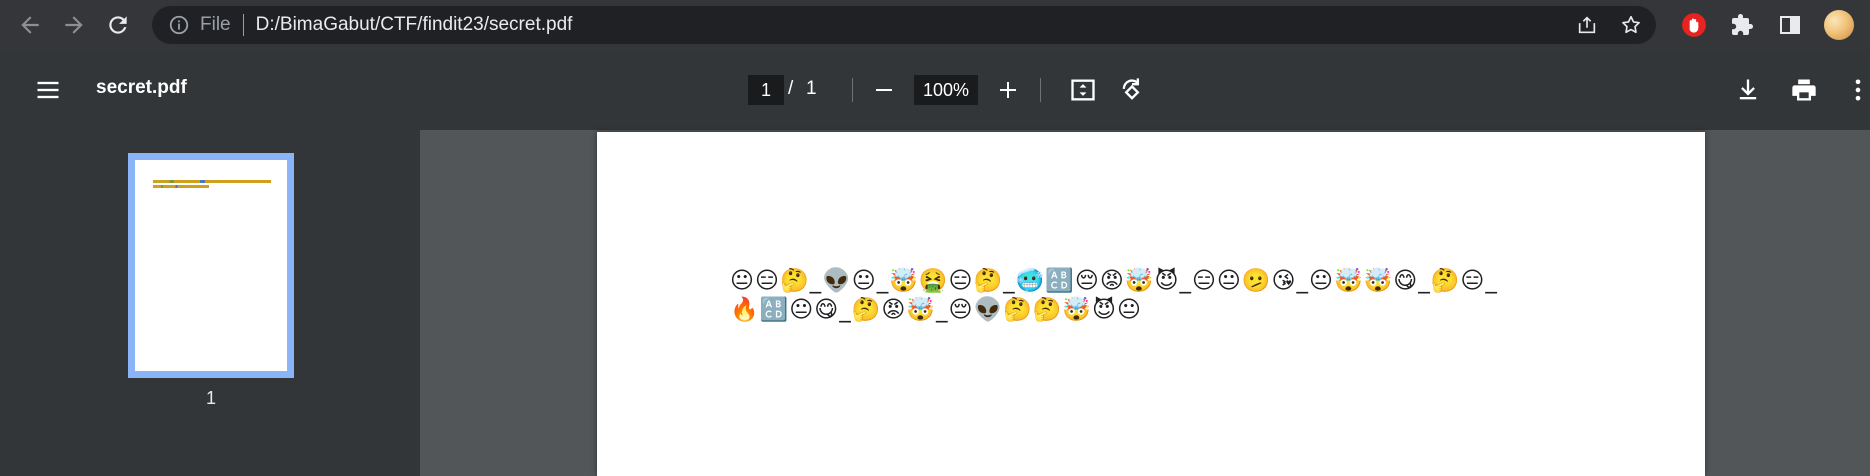 The width and height of the screenshot is (1870, 476). I want to click on document-text-line: 🔥🔠😐😋_🤔😡🤯_😔👽🤔🤔🤯😈😐, so click(936, 310).